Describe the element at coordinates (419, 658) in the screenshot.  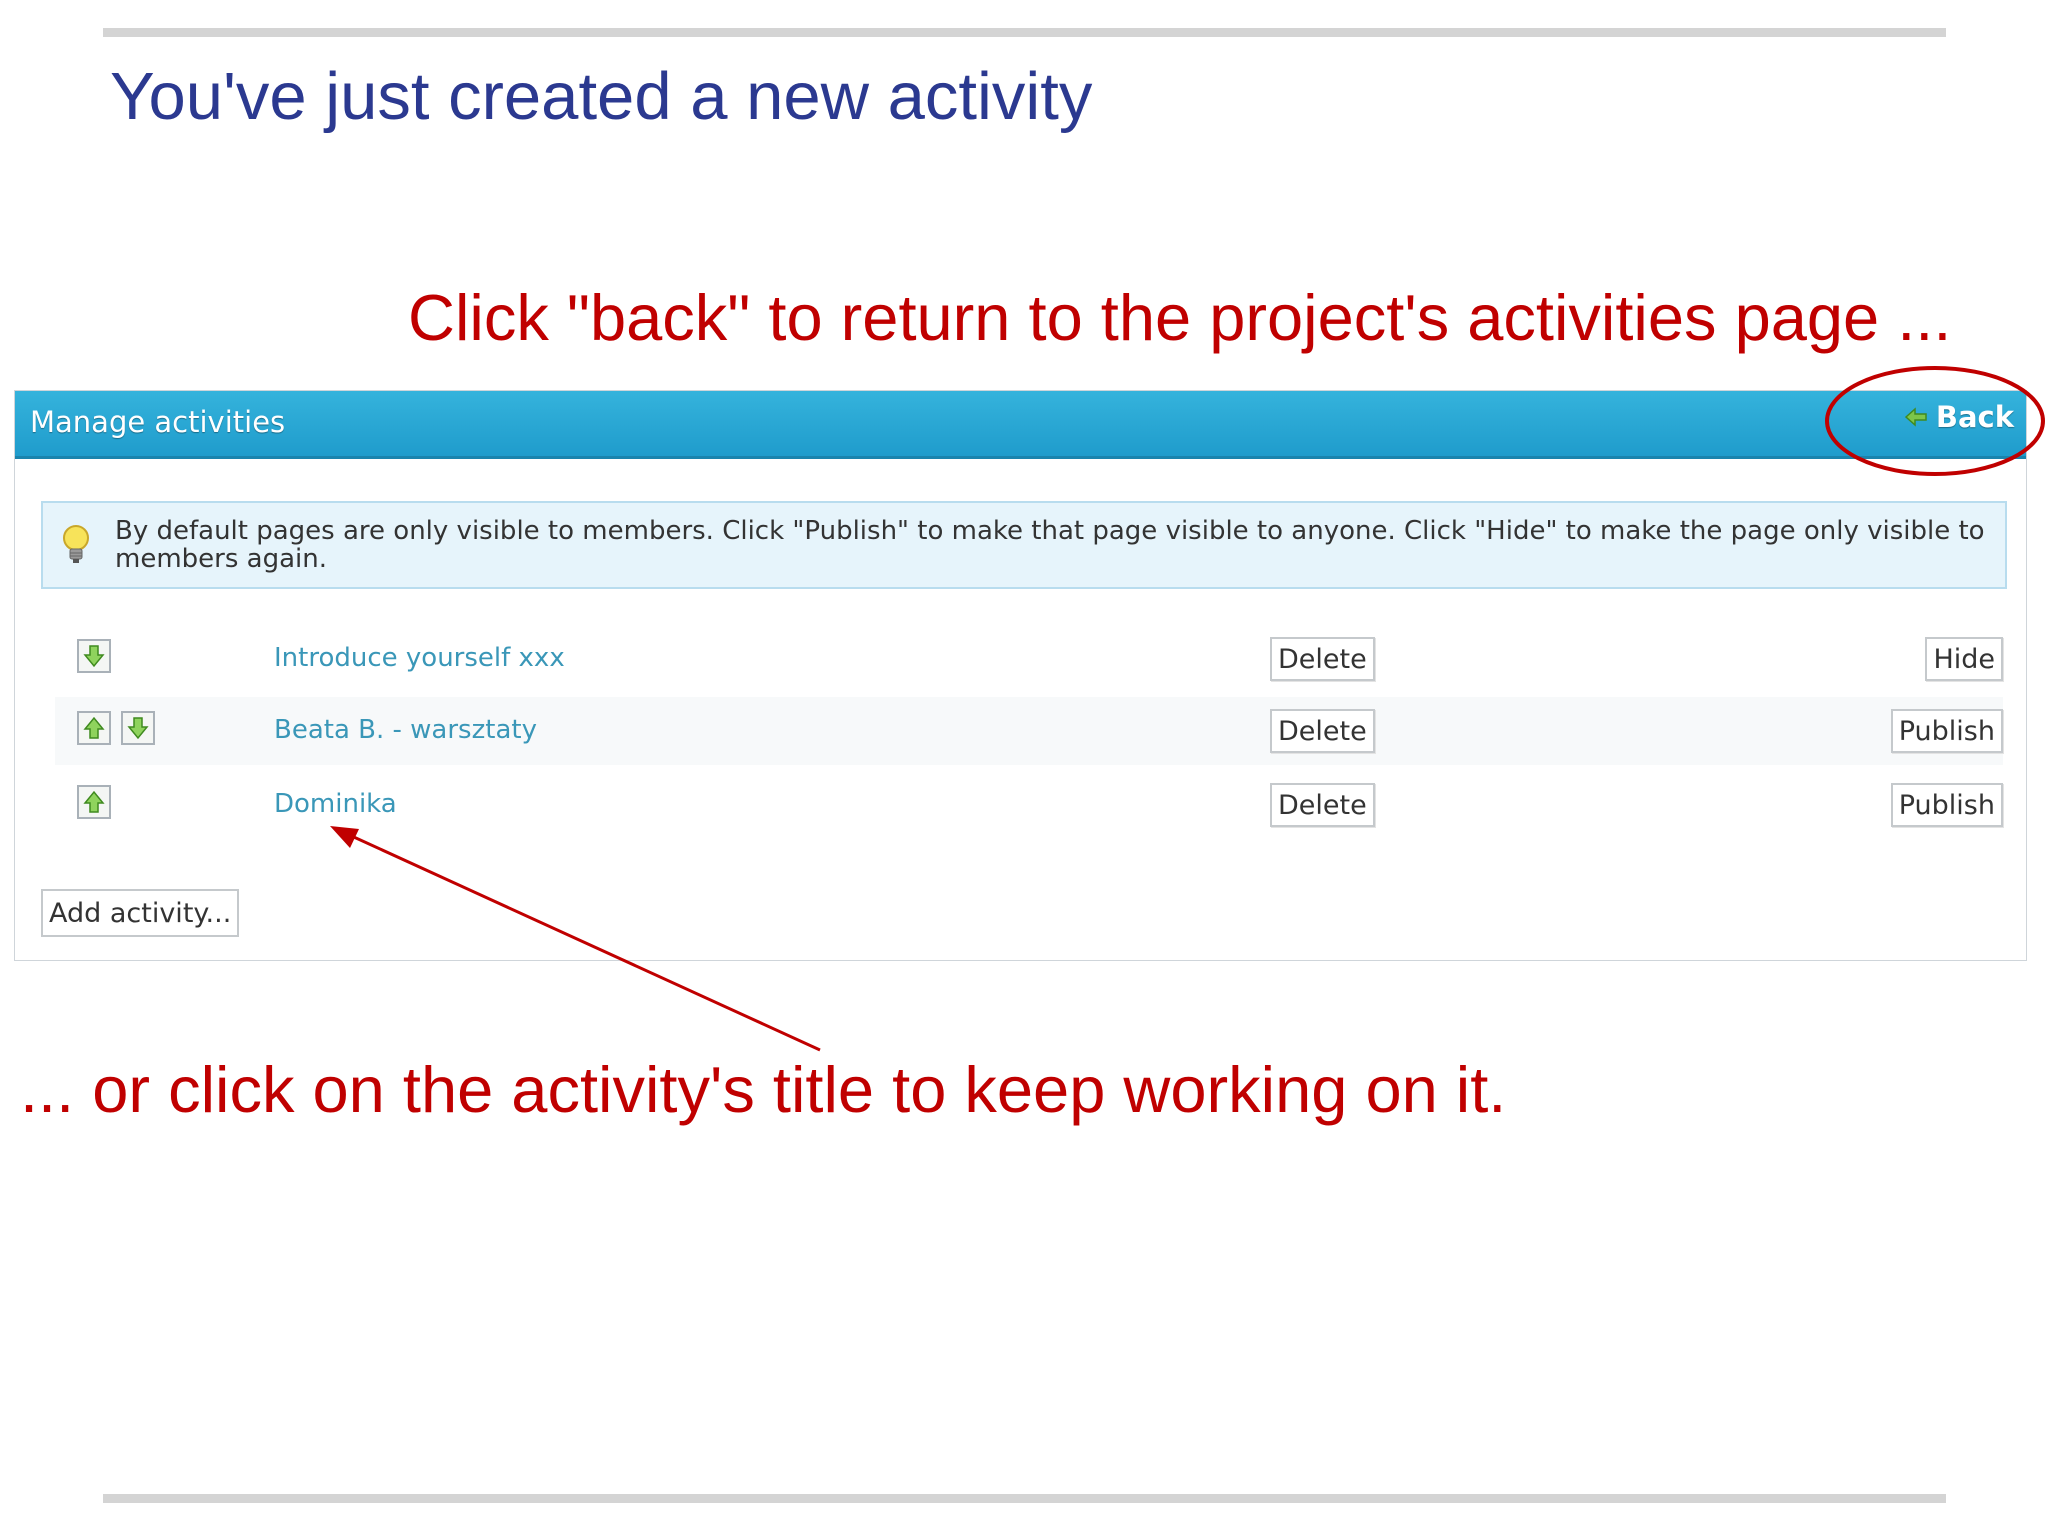
I see `activity-title-link: Introduce yourself xxx` at that location.